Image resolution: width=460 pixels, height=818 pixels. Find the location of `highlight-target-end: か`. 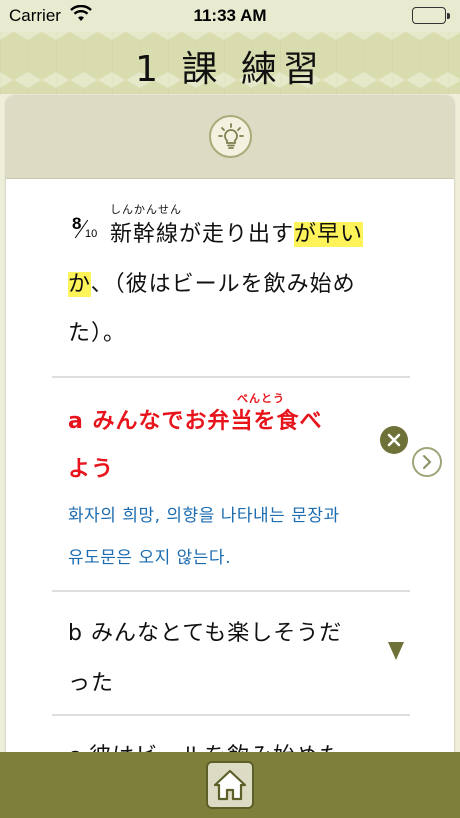

highlight-target-end: か is located at coordinates (79, 284).